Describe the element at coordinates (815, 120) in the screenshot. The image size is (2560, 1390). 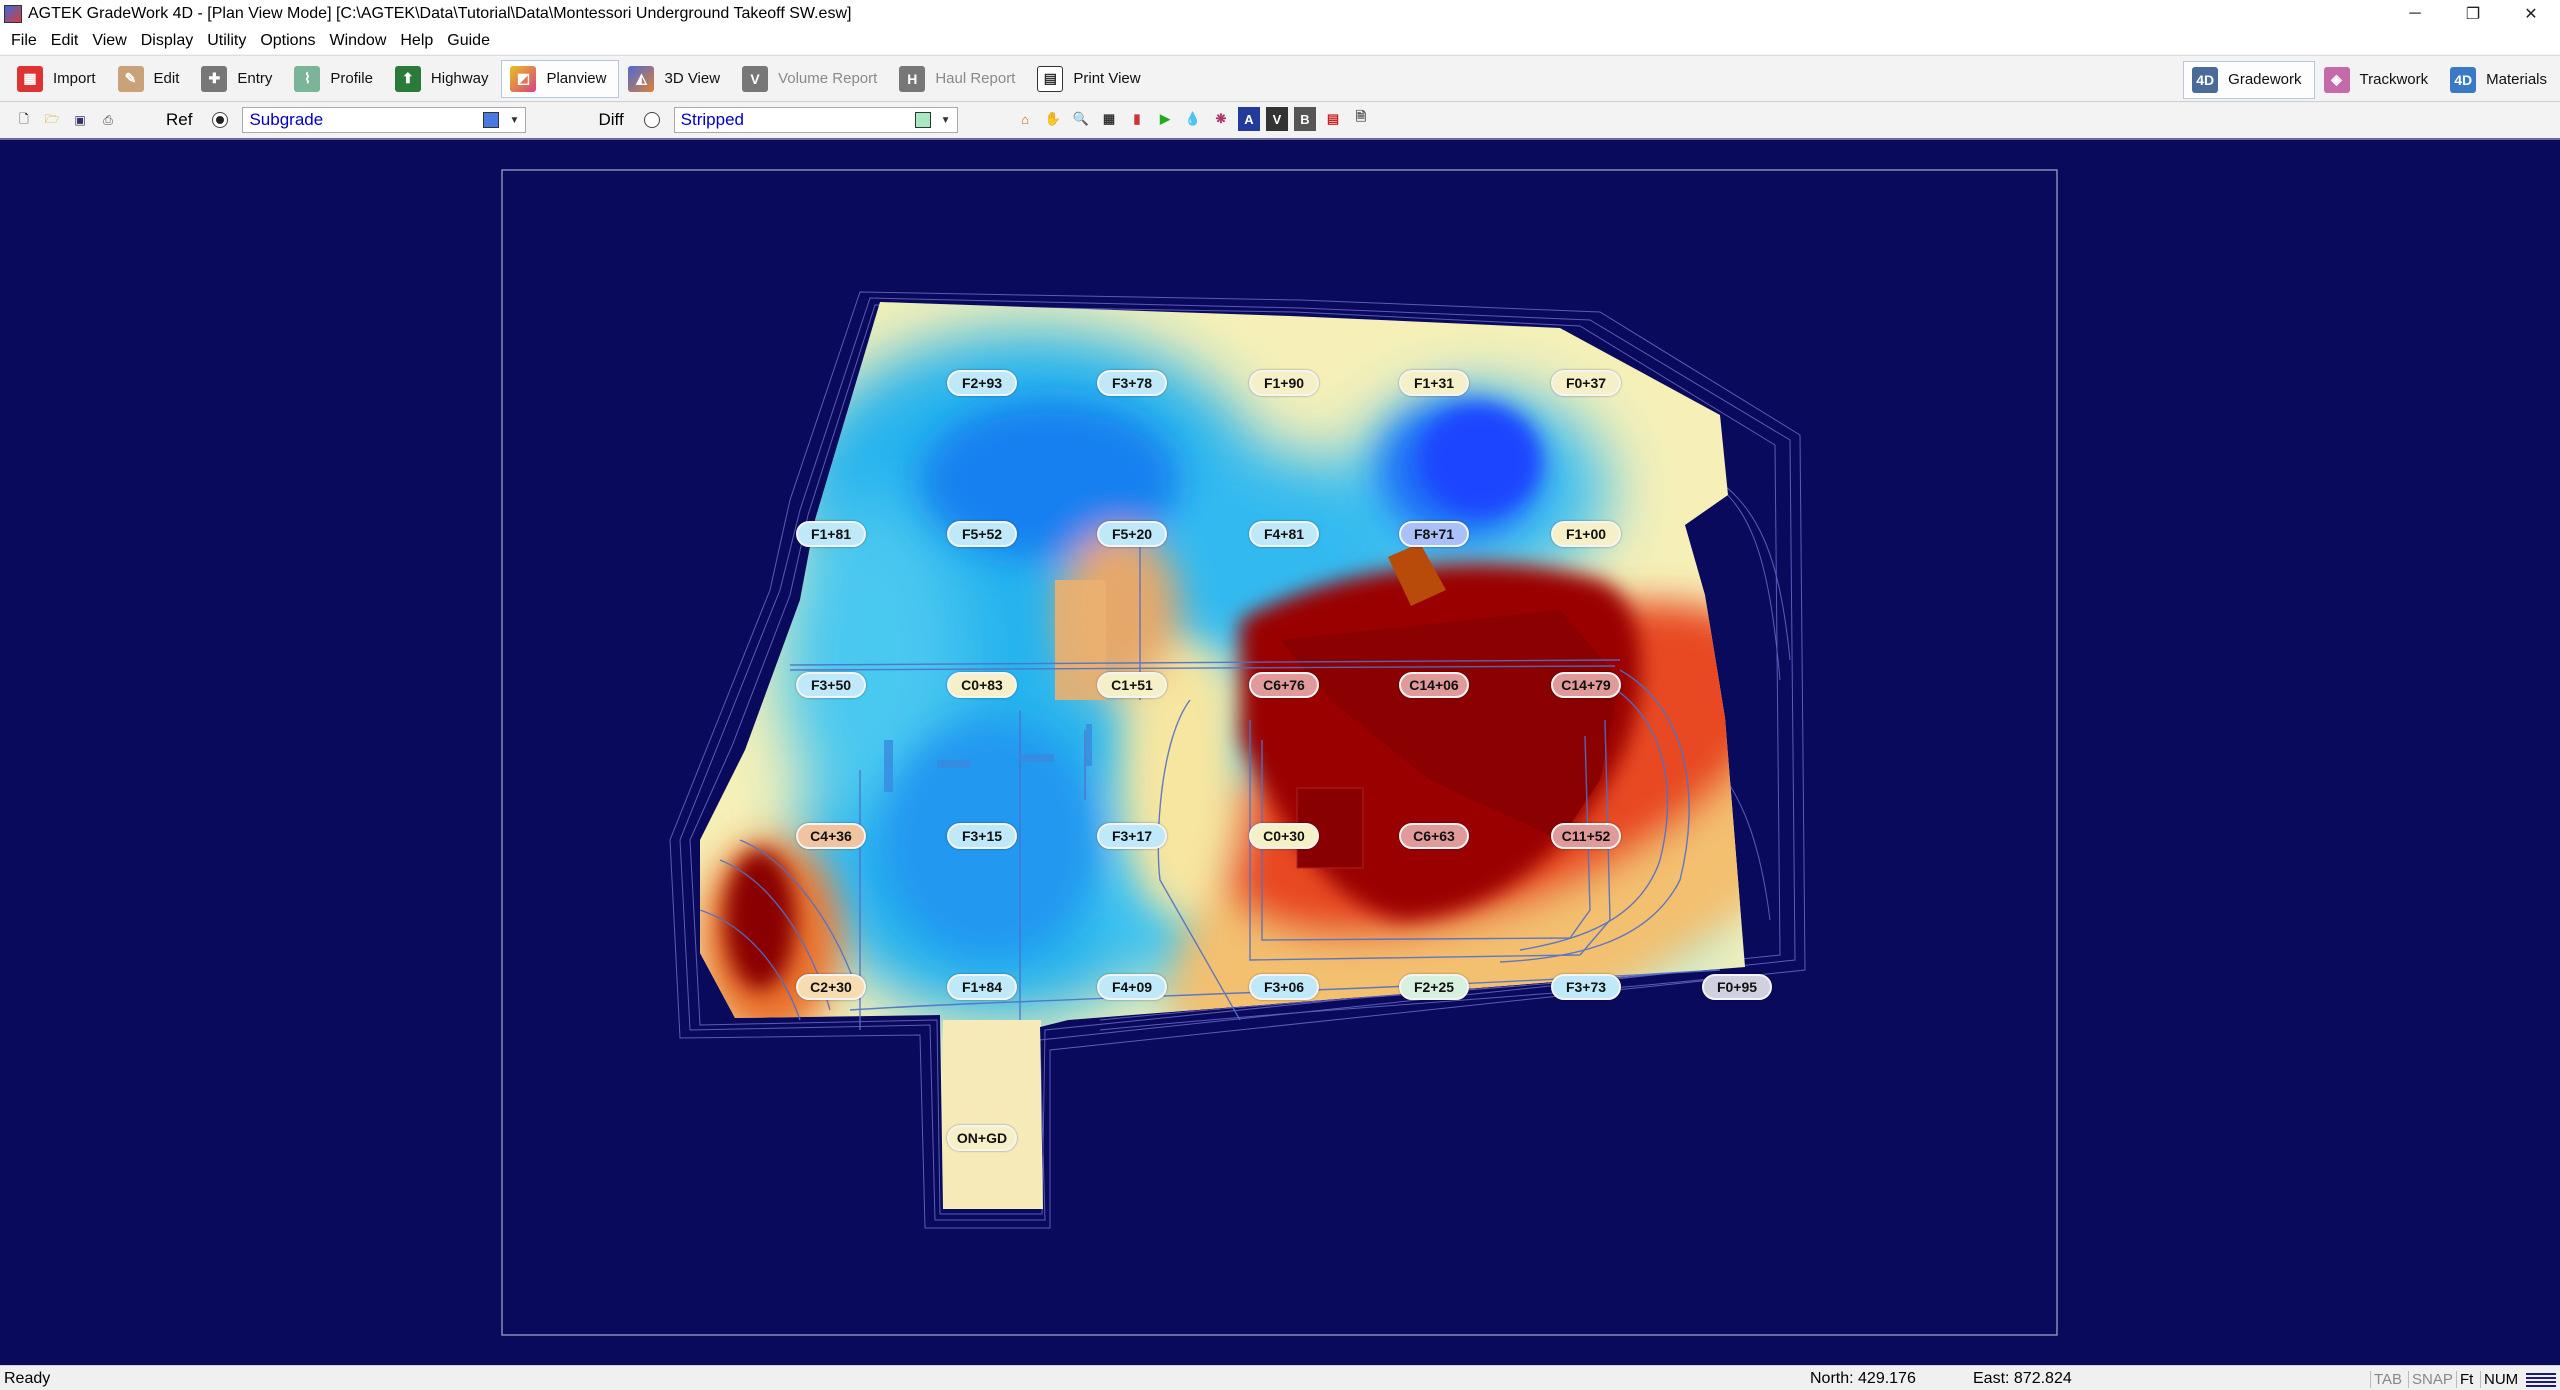
I see `diff-surface-select: Stripped ▼` at that location.